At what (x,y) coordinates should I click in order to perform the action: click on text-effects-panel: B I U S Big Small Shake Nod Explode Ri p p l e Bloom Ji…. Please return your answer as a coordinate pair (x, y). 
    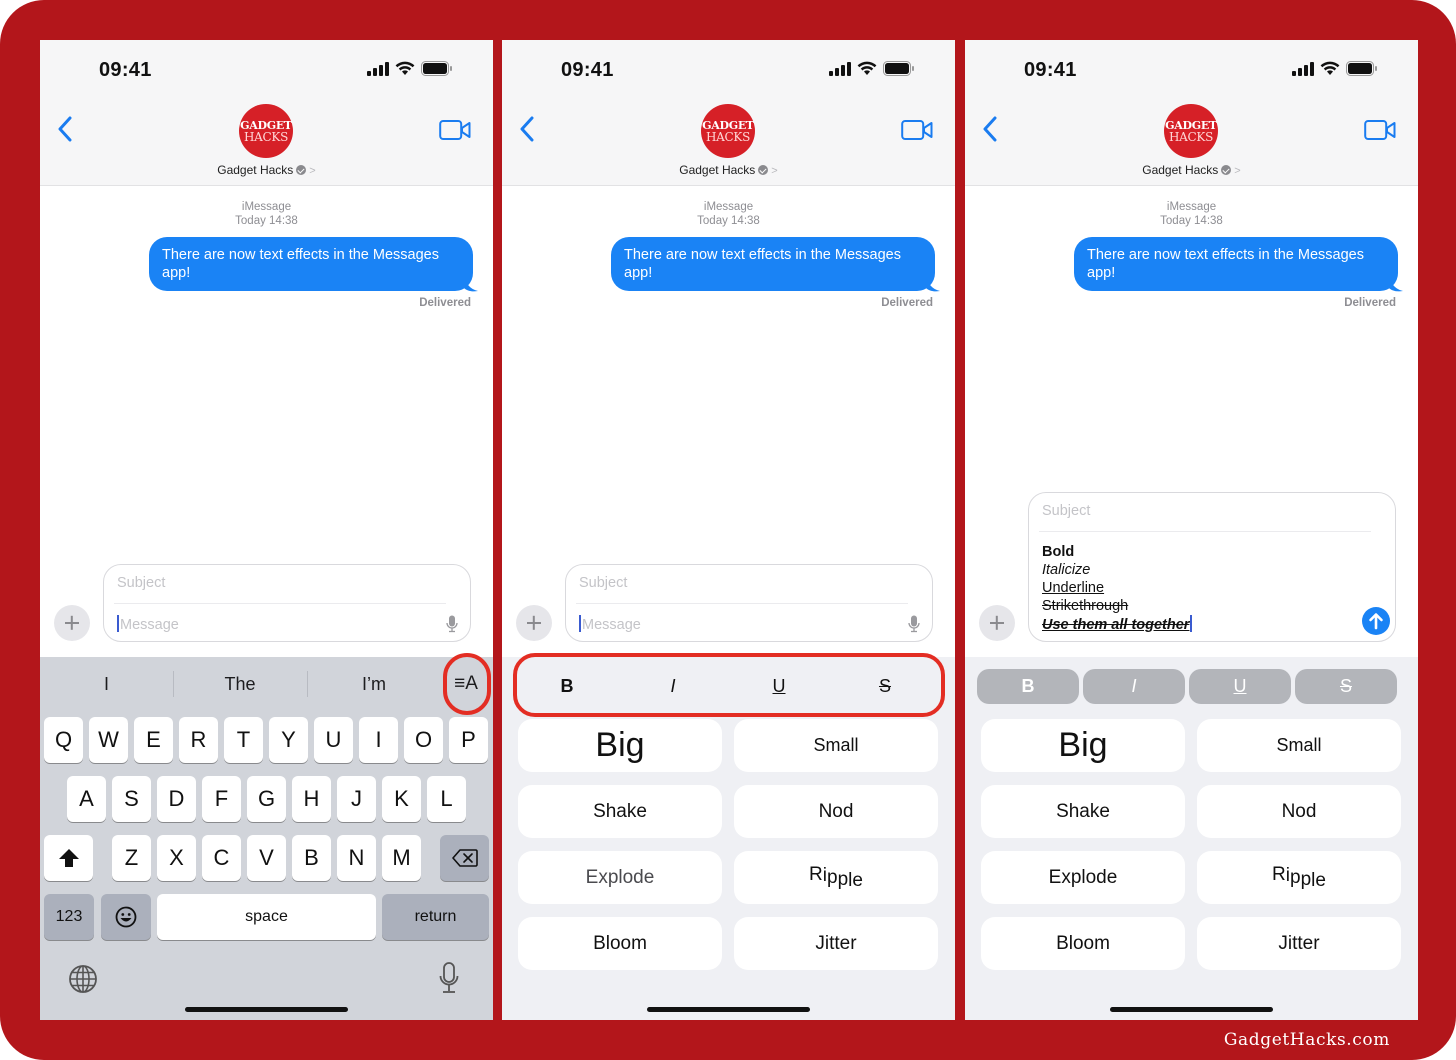
    Looking at the image, I should click on (728, 836).